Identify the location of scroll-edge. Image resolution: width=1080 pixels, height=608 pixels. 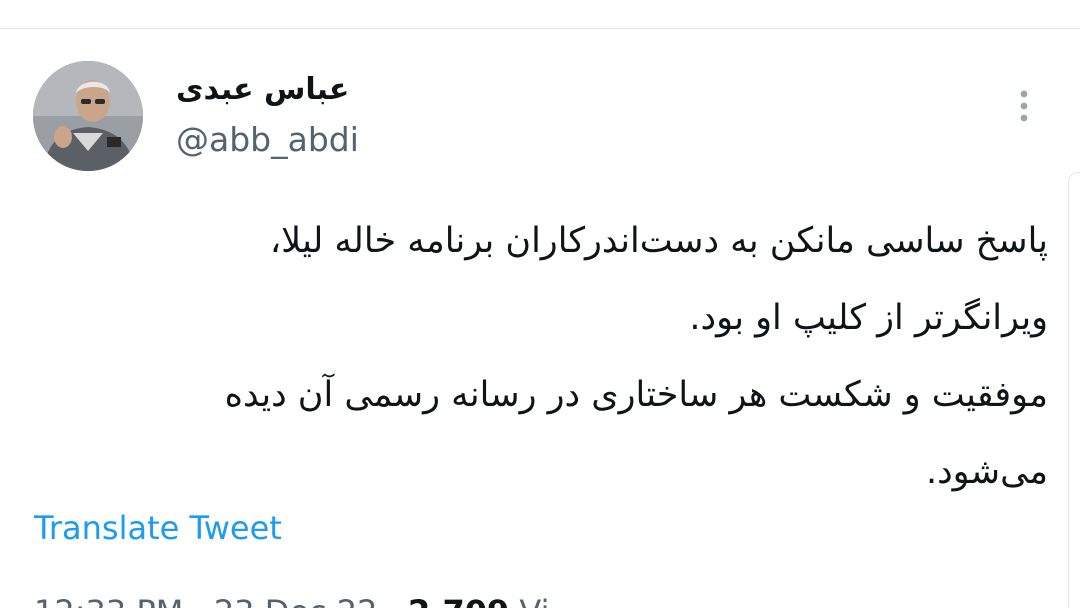
(1074, 390).